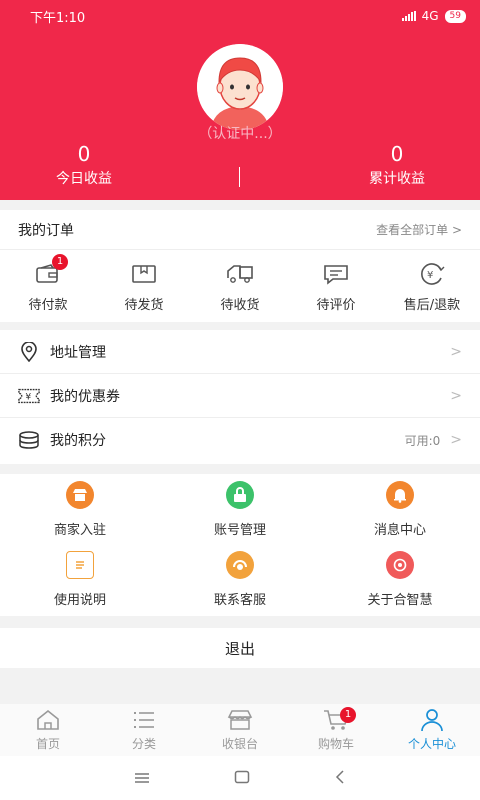 The image size is (480, 800). What do you see at coordinates (144, 305) in the screenshot?
I see `order-item-label: 待发货` at bounding box center [144, 305].